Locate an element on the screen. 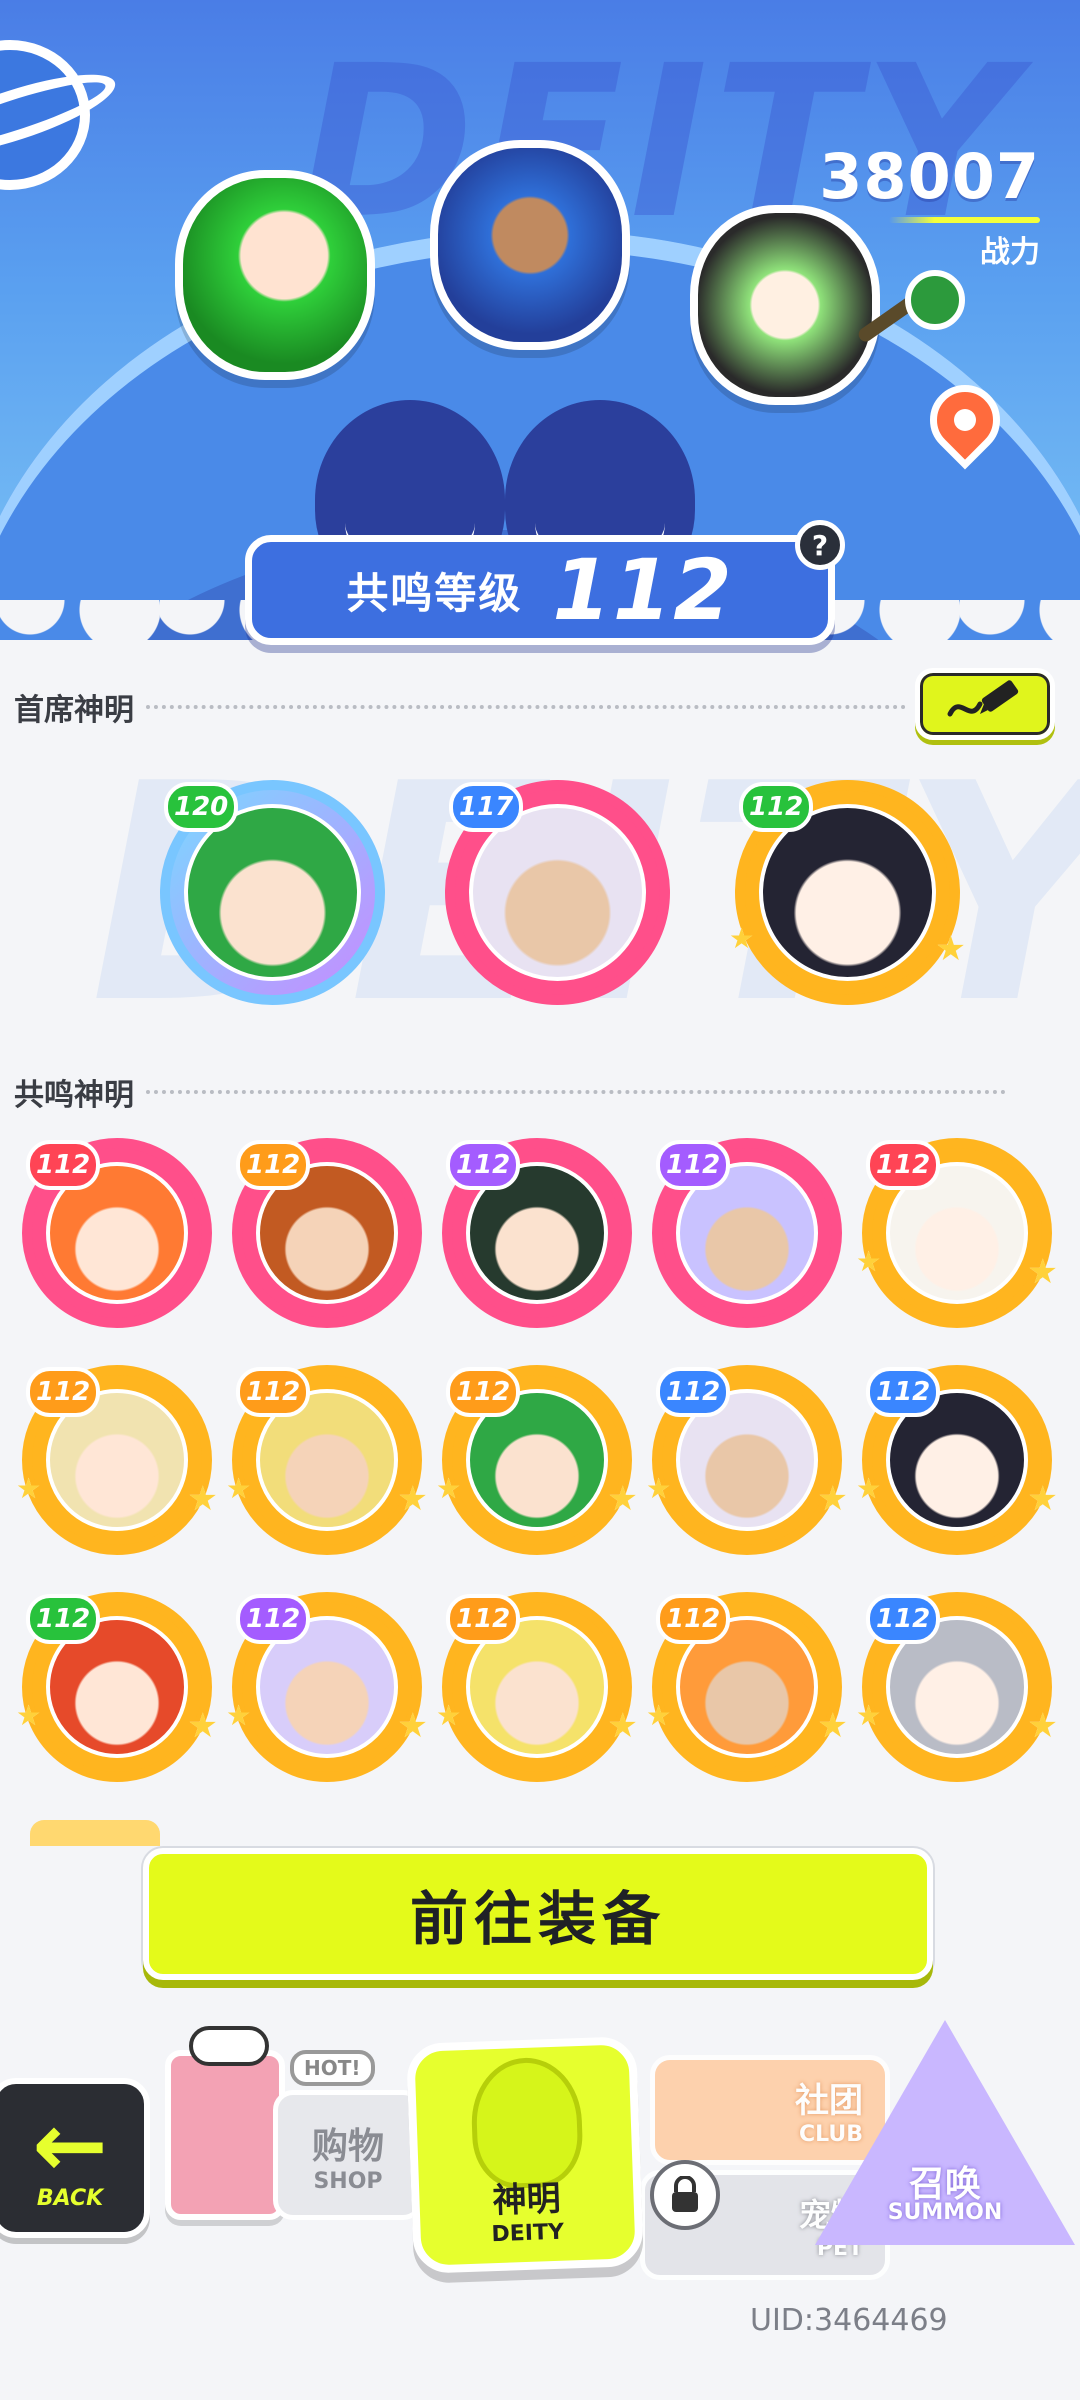  summon-nav-button: 召唤 SUMMON is located at coordinates (945, 2140).